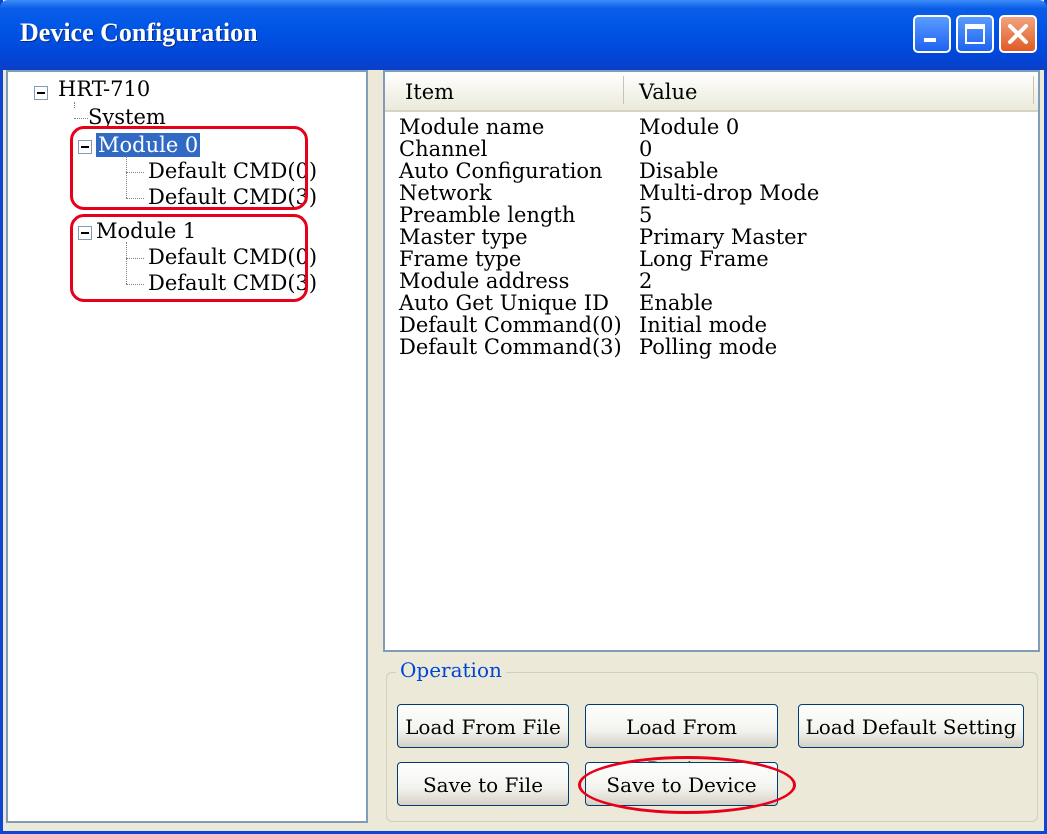 The image size is (1047, 834). Describe the element at coordinates (679, 171) in the screenshot. I see `row-value: Disable` at that location.